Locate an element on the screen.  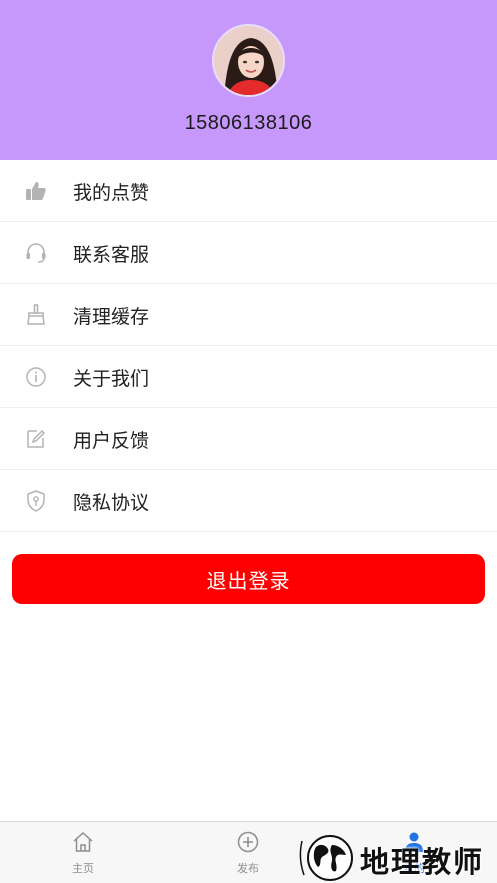
menu-item-likes: 我的点赞 is located at coordinates (248, 191).